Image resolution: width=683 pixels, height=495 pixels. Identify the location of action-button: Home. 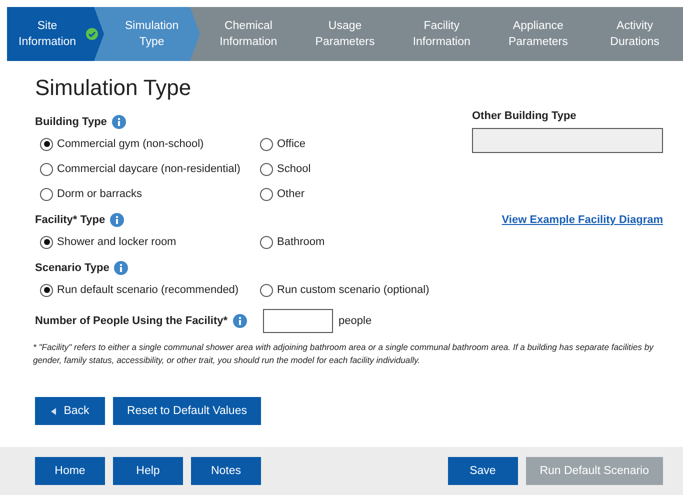
(70, 471).